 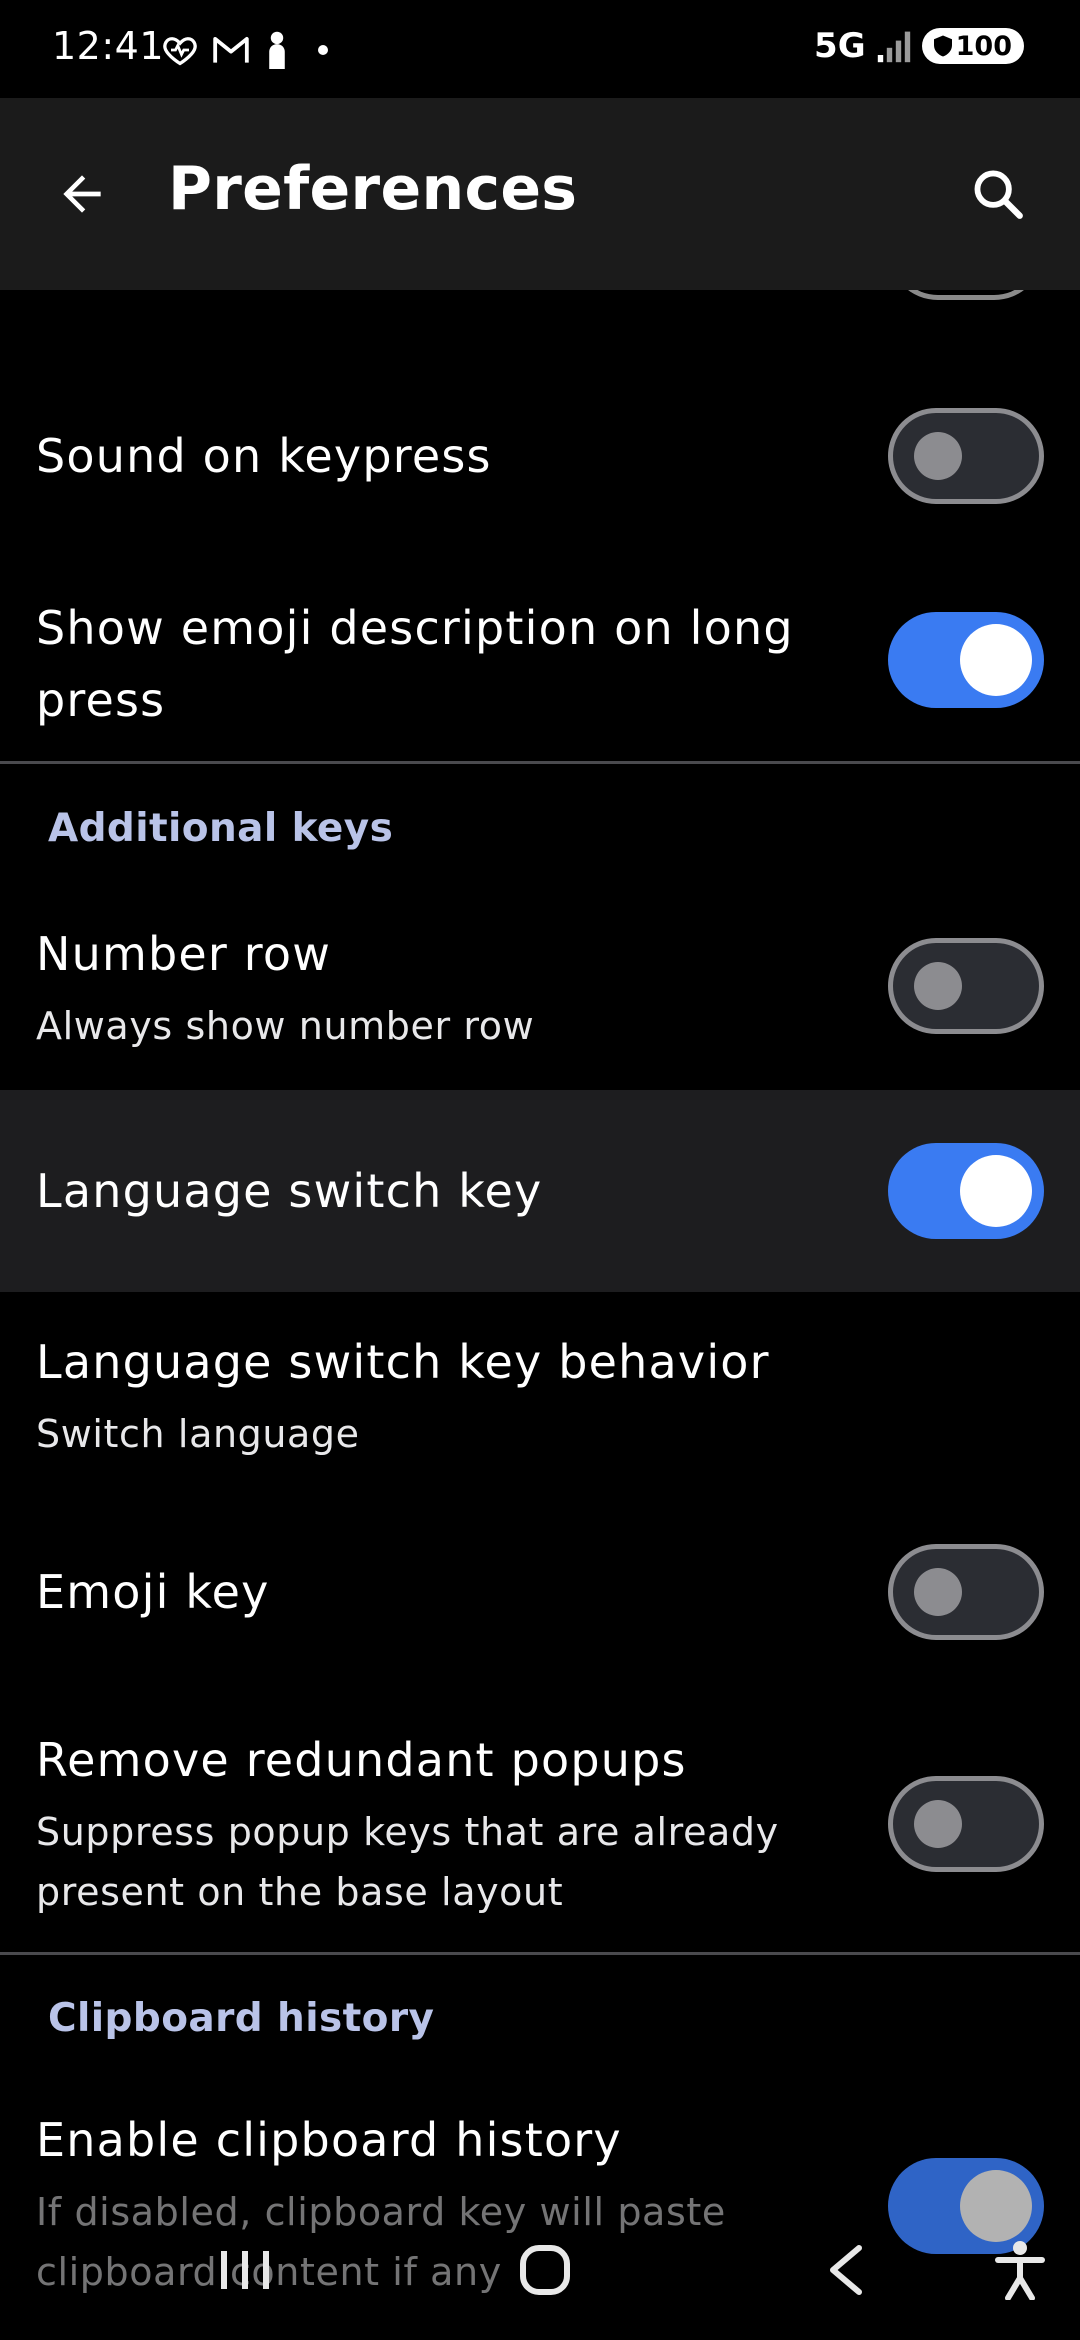 What do you see at coordinates (221, 828) in the screenshot?
I see `section-header-additional-keys: Additional keys` at bounding box center [221, 828].